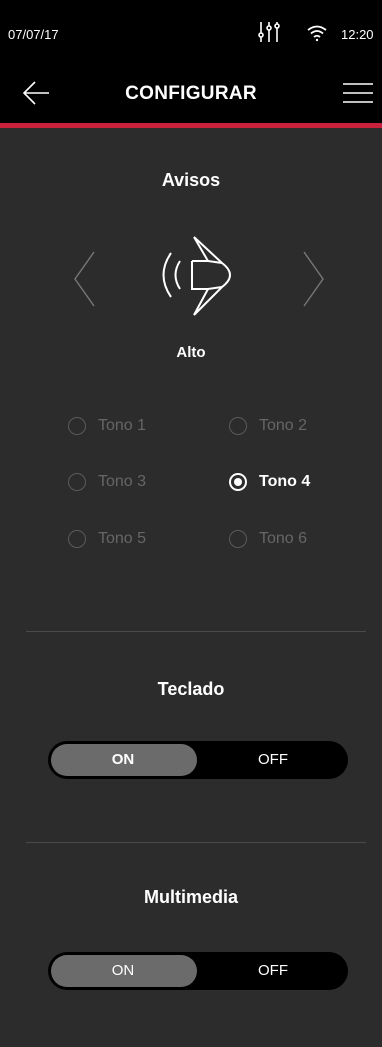 The width and height of the screenshot is (382, 1047). I want to click on status-bar: 07/07/17 12:20, so click(191, 32).